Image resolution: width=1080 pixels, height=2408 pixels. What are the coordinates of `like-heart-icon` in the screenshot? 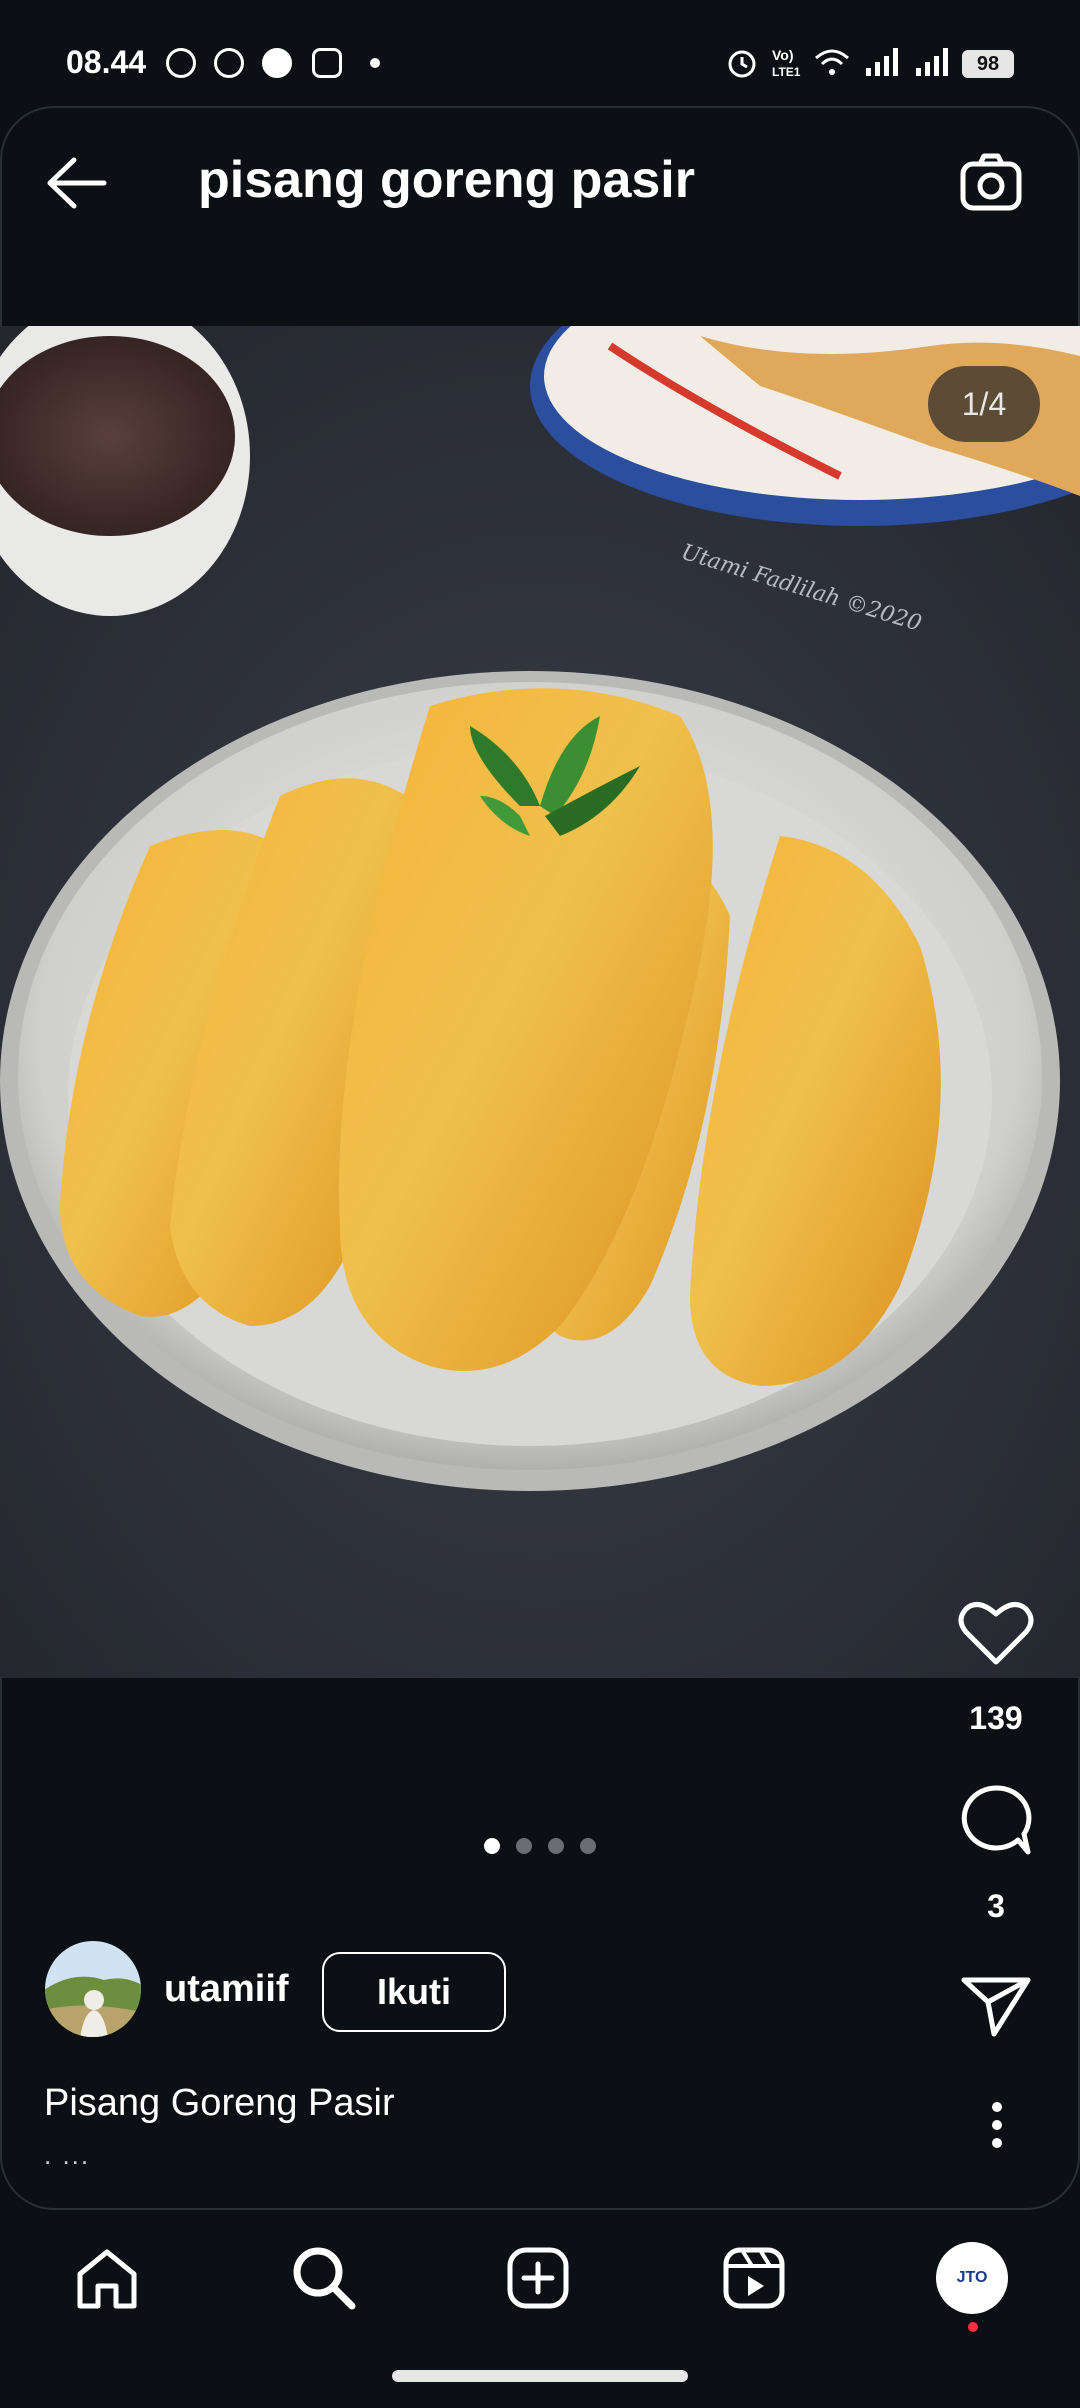 It's located at (996, 1633).